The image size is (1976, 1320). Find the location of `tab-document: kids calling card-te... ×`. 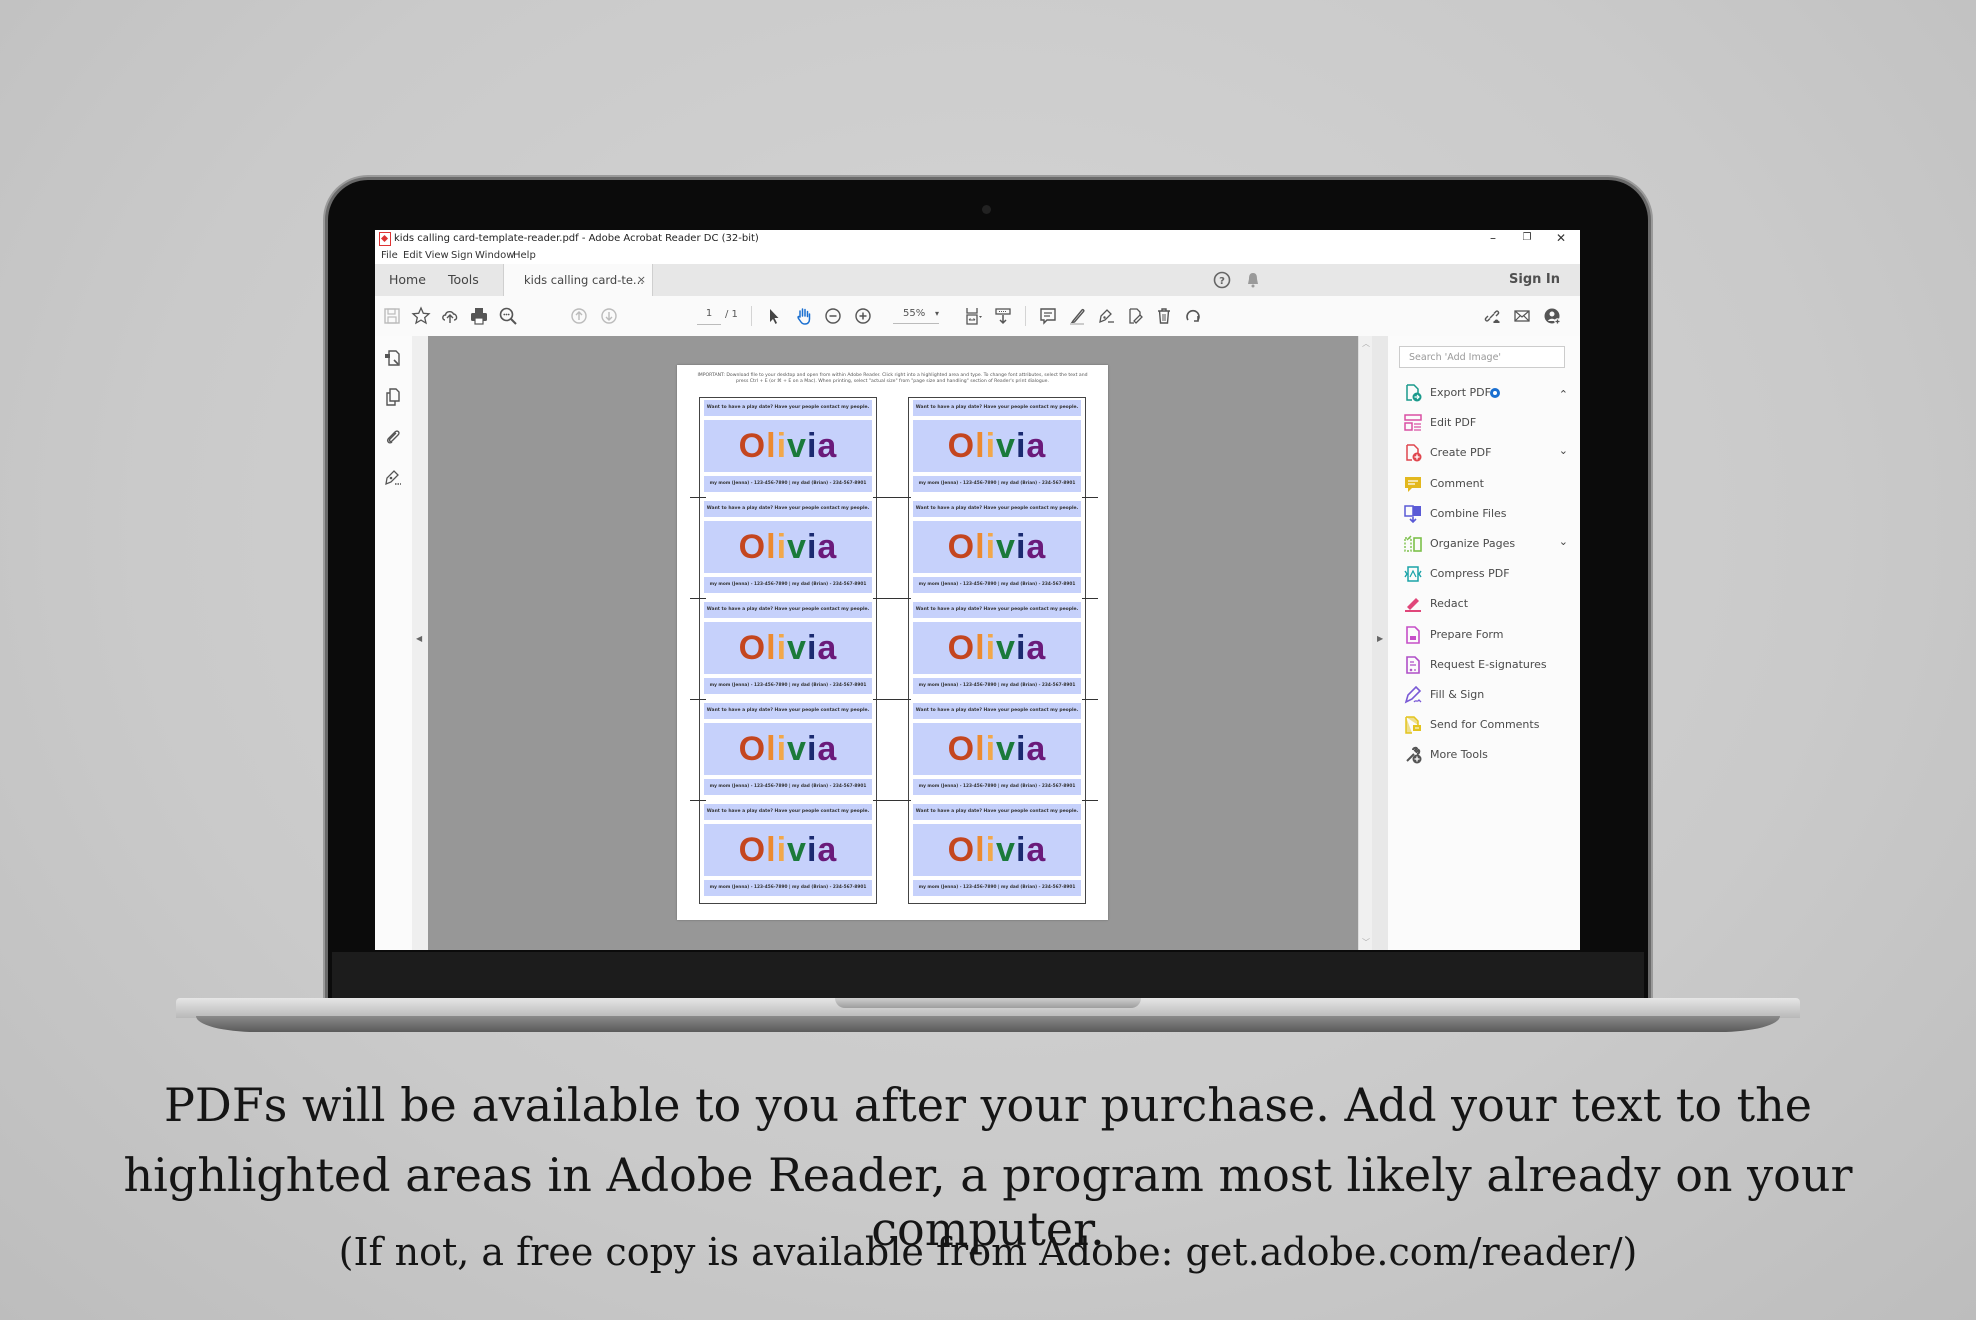

tab-document: kids calling card-te... × is located at coordinates (578, 280).